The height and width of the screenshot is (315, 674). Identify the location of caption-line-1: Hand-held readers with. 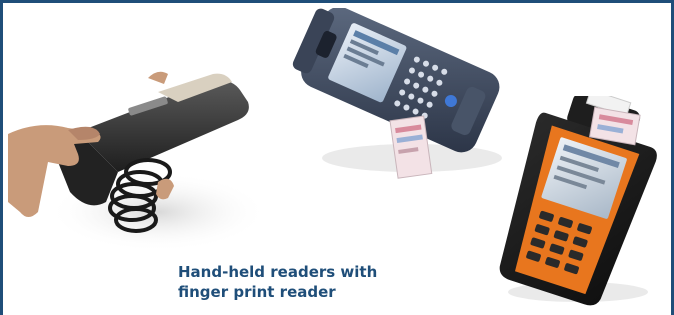
(278, 272).